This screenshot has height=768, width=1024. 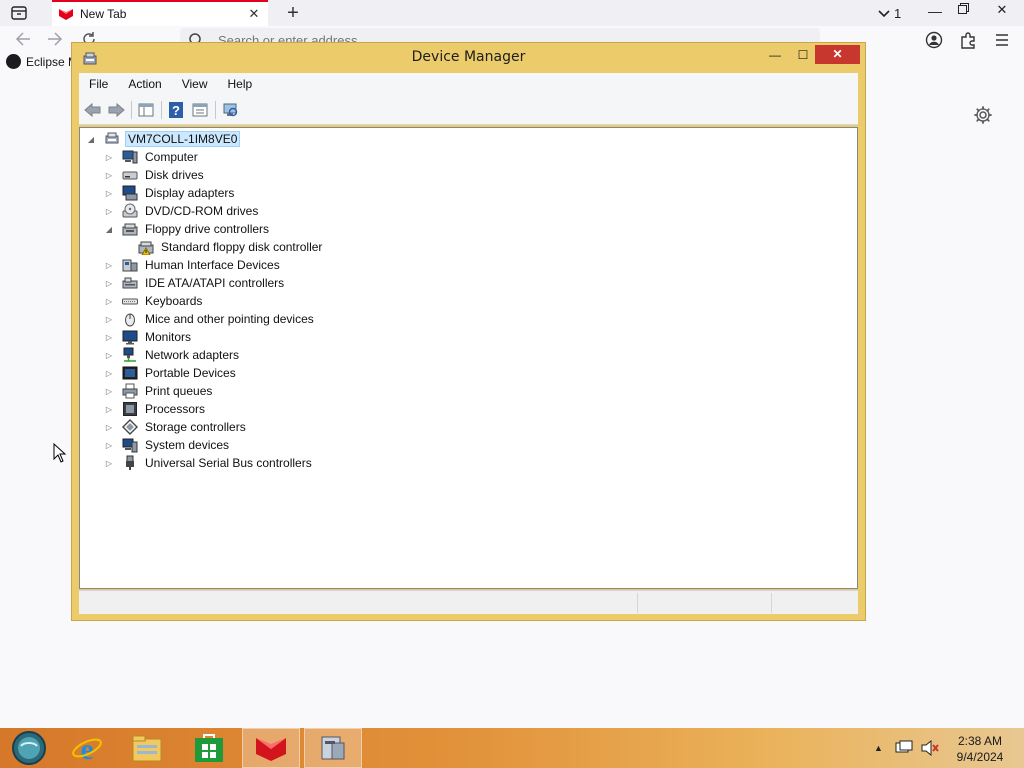 What do you see at coordinates (209, 748) in the screenshot?
I see `store-button` at bounding box center [209, 748].